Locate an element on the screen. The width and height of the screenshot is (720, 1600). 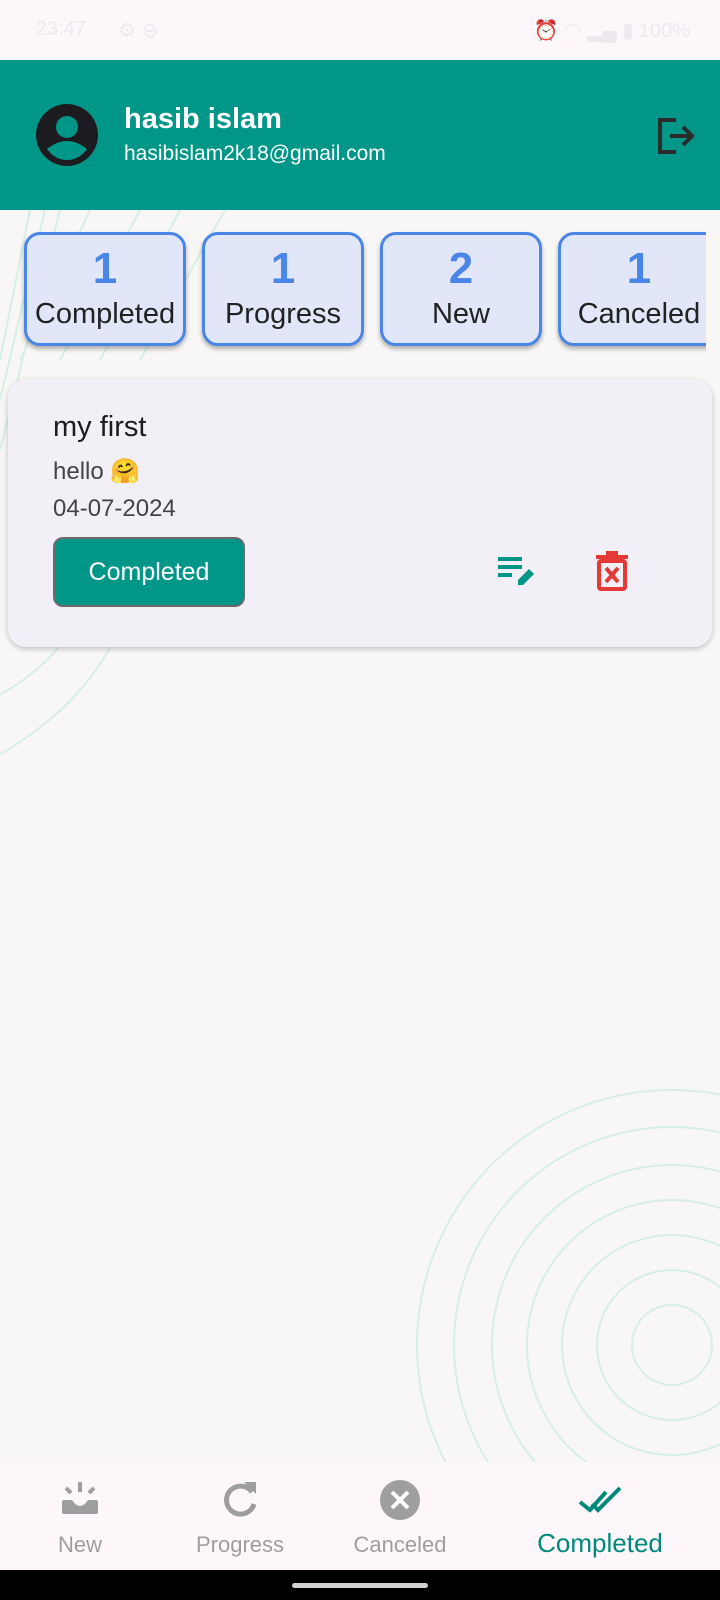
summary-label: Completed is located at coordinates (105, 314).